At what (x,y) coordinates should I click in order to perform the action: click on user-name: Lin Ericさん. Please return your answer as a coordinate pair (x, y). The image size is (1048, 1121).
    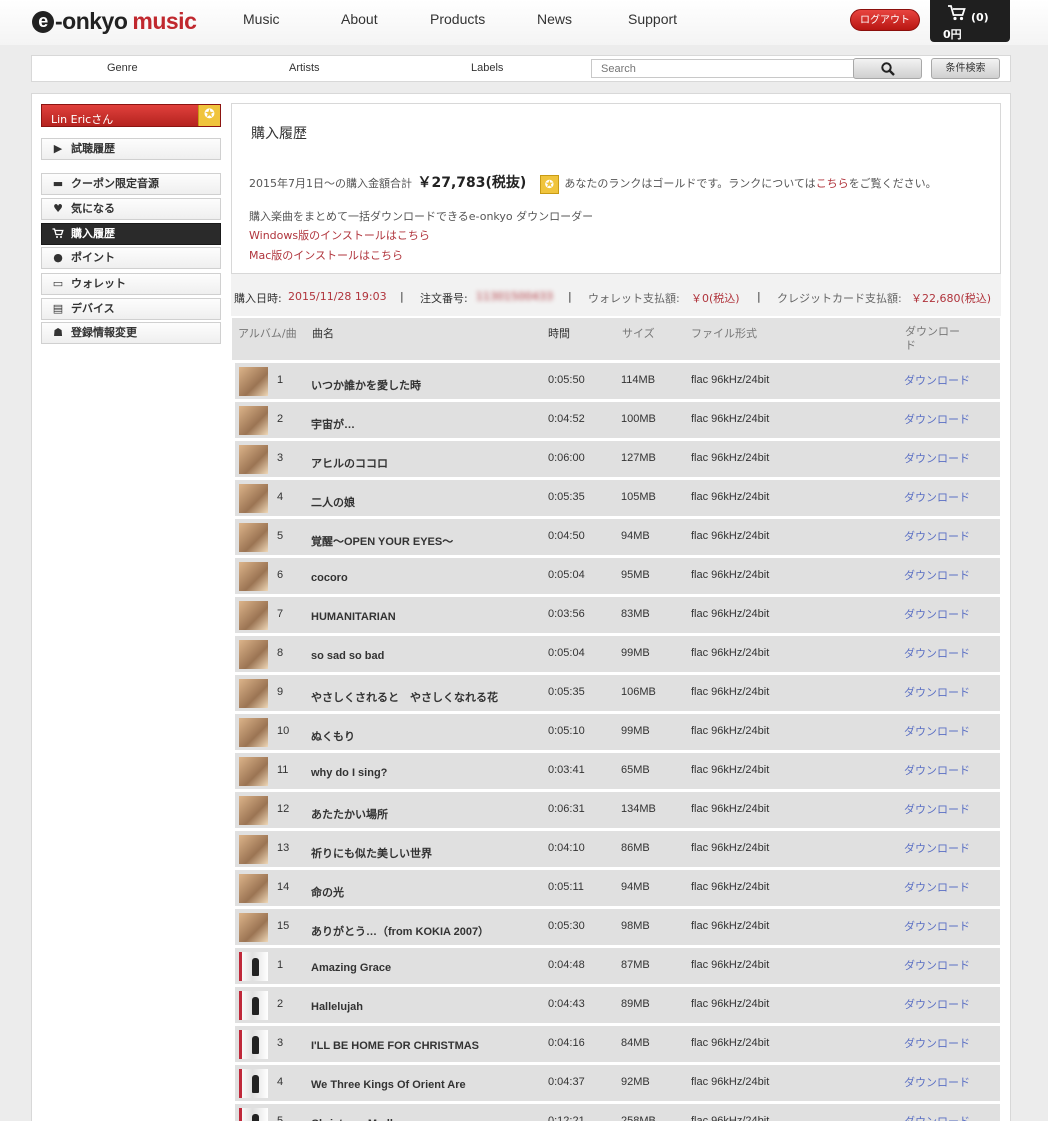
    Looking at the image, I should click on (82, 119).